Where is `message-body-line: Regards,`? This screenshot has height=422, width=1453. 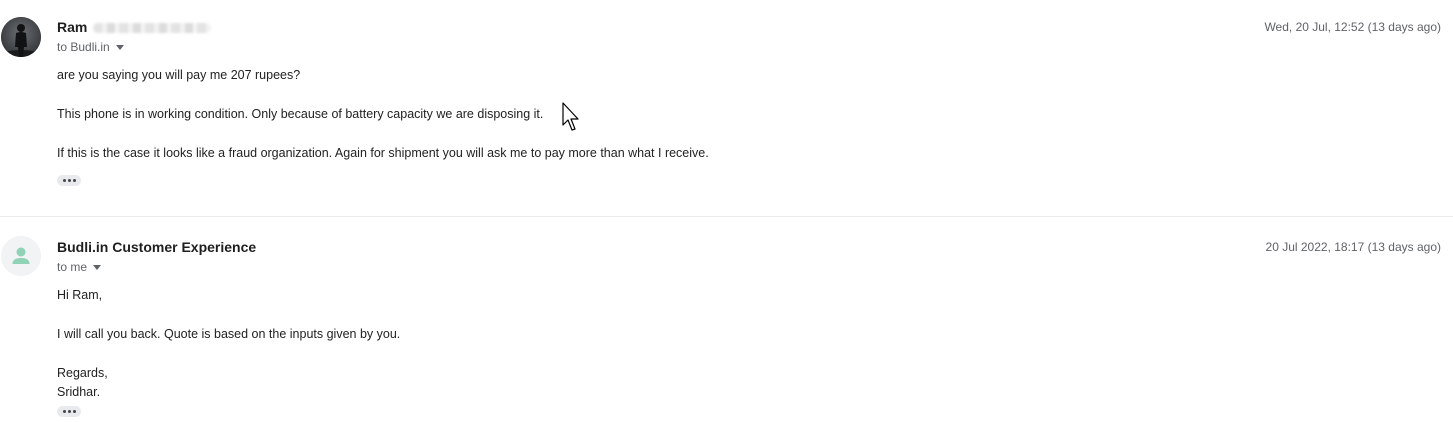
message-body-line: Regards, is located at coordinates (82, 373).